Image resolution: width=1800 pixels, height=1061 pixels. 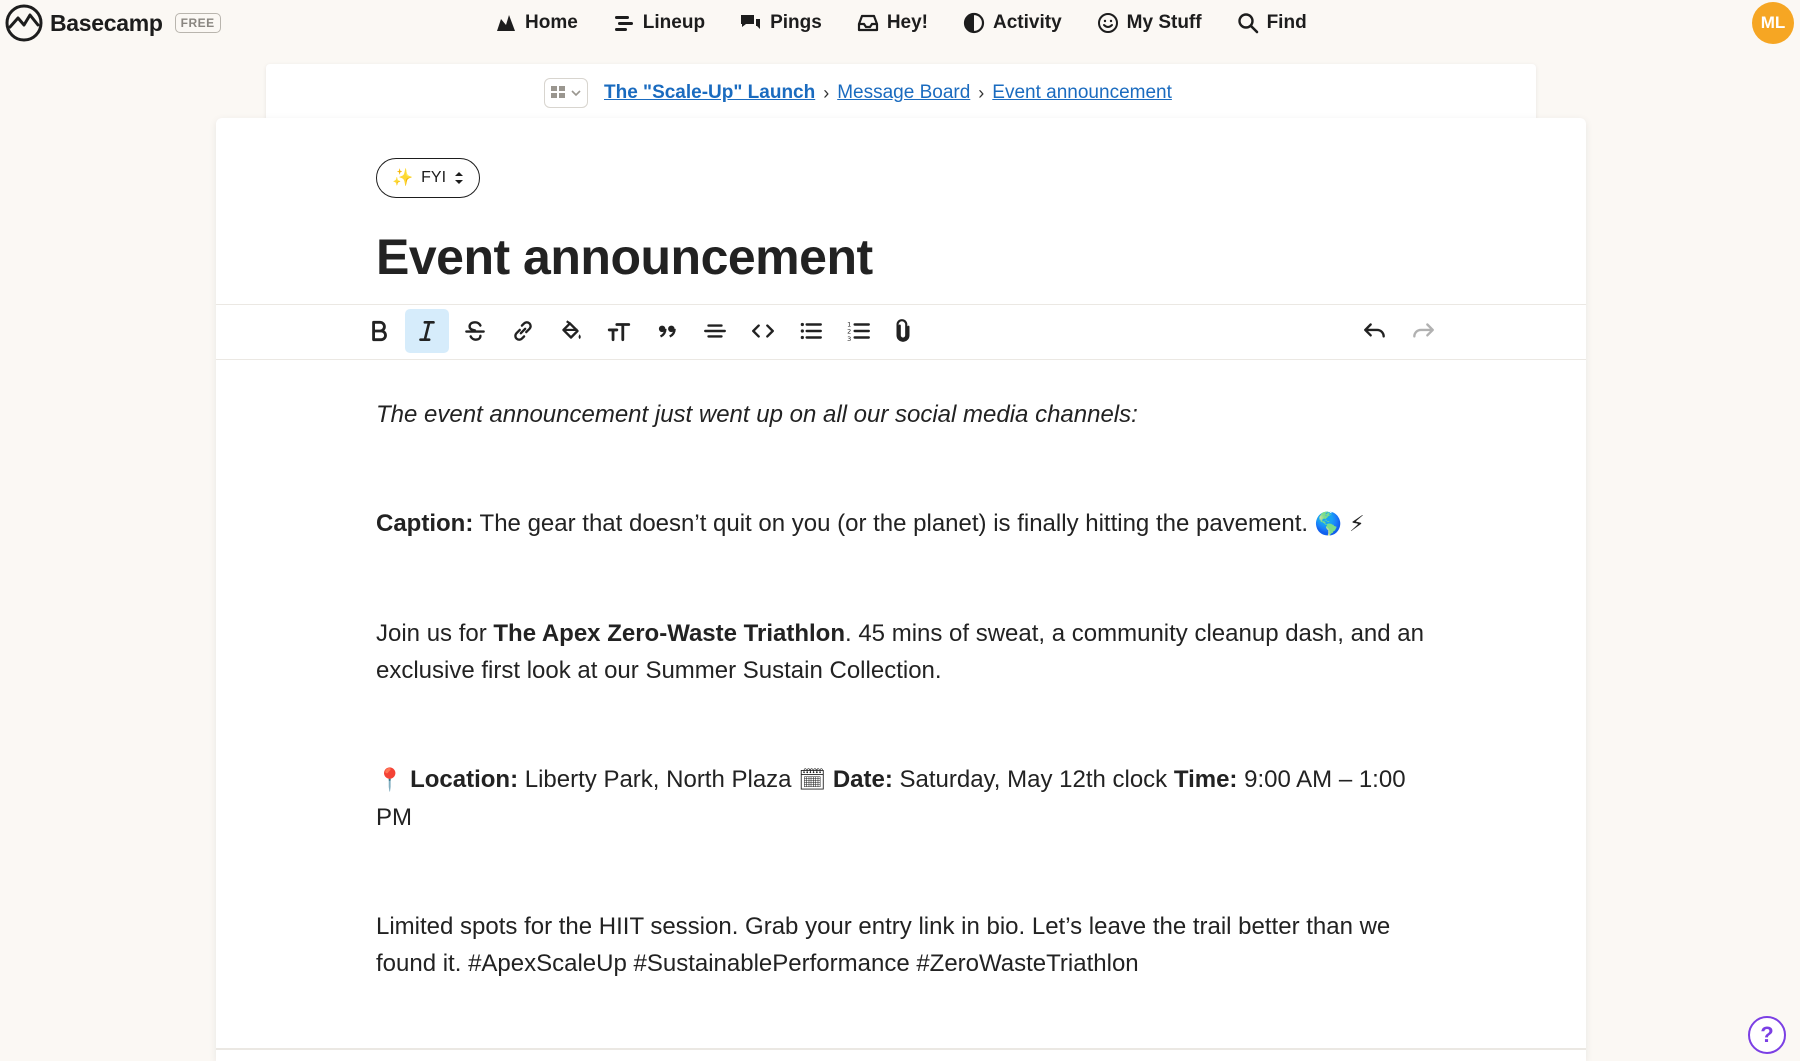 I want to click on home-icon, so click(x=506, y=23).